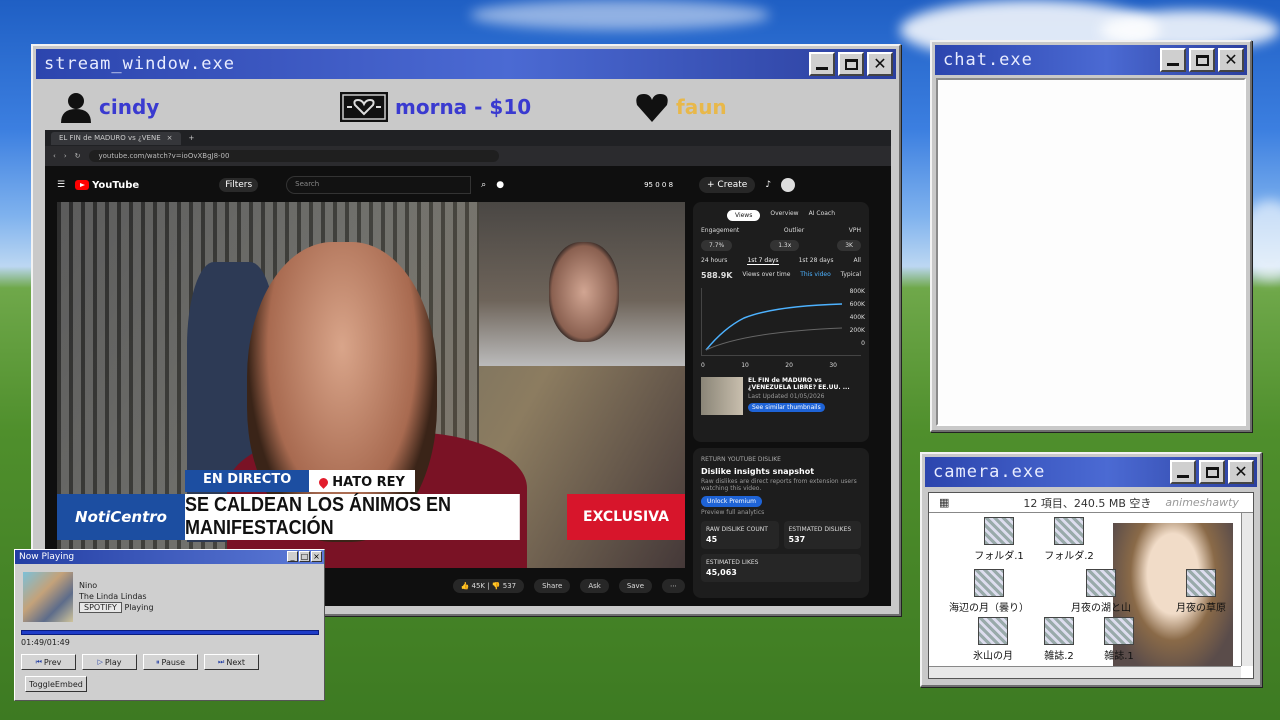 This screenshot has width=1280, height=720. What do you see at coordinates (488, 586) in the screenshot?
I see `like-button: 👍 45K | 👎 537` at bounding box center [488, 586].